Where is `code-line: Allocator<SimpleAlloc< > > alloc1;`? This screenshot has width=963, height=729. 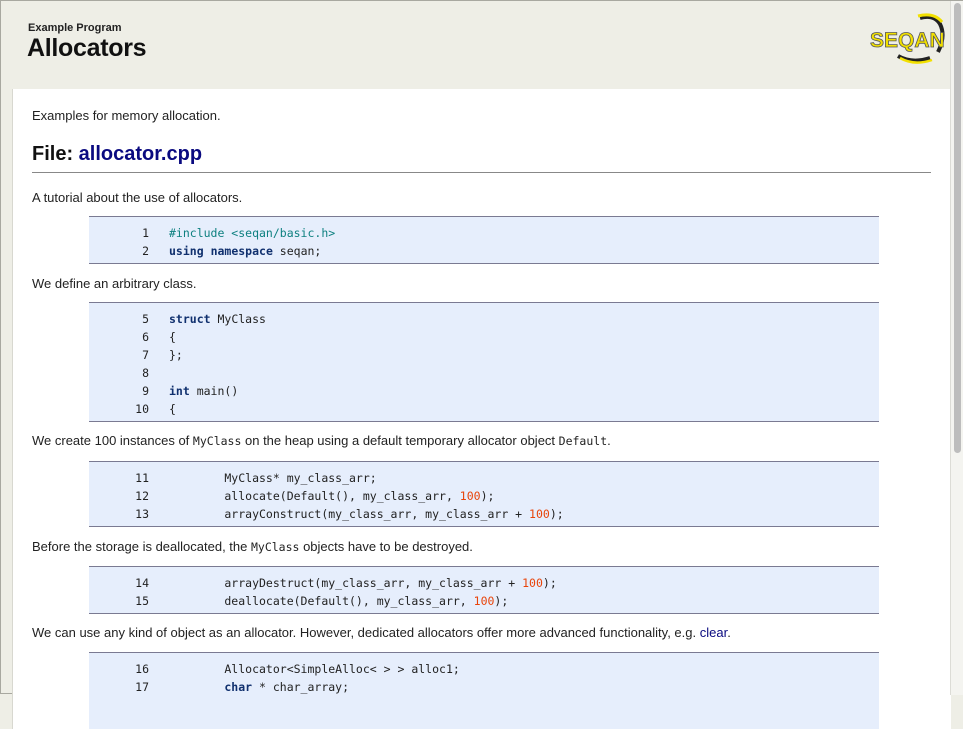 code-line: Allocator<SimpleAlloc< > > alloc1; is located at coordinates (314, 669).